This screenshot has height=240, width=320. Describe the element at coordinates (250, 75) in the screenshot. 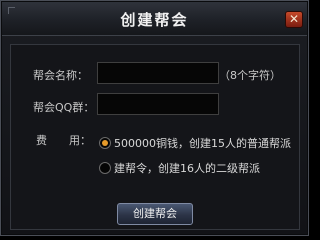

I see `guild-name-hint: （8个字符）` at that location.